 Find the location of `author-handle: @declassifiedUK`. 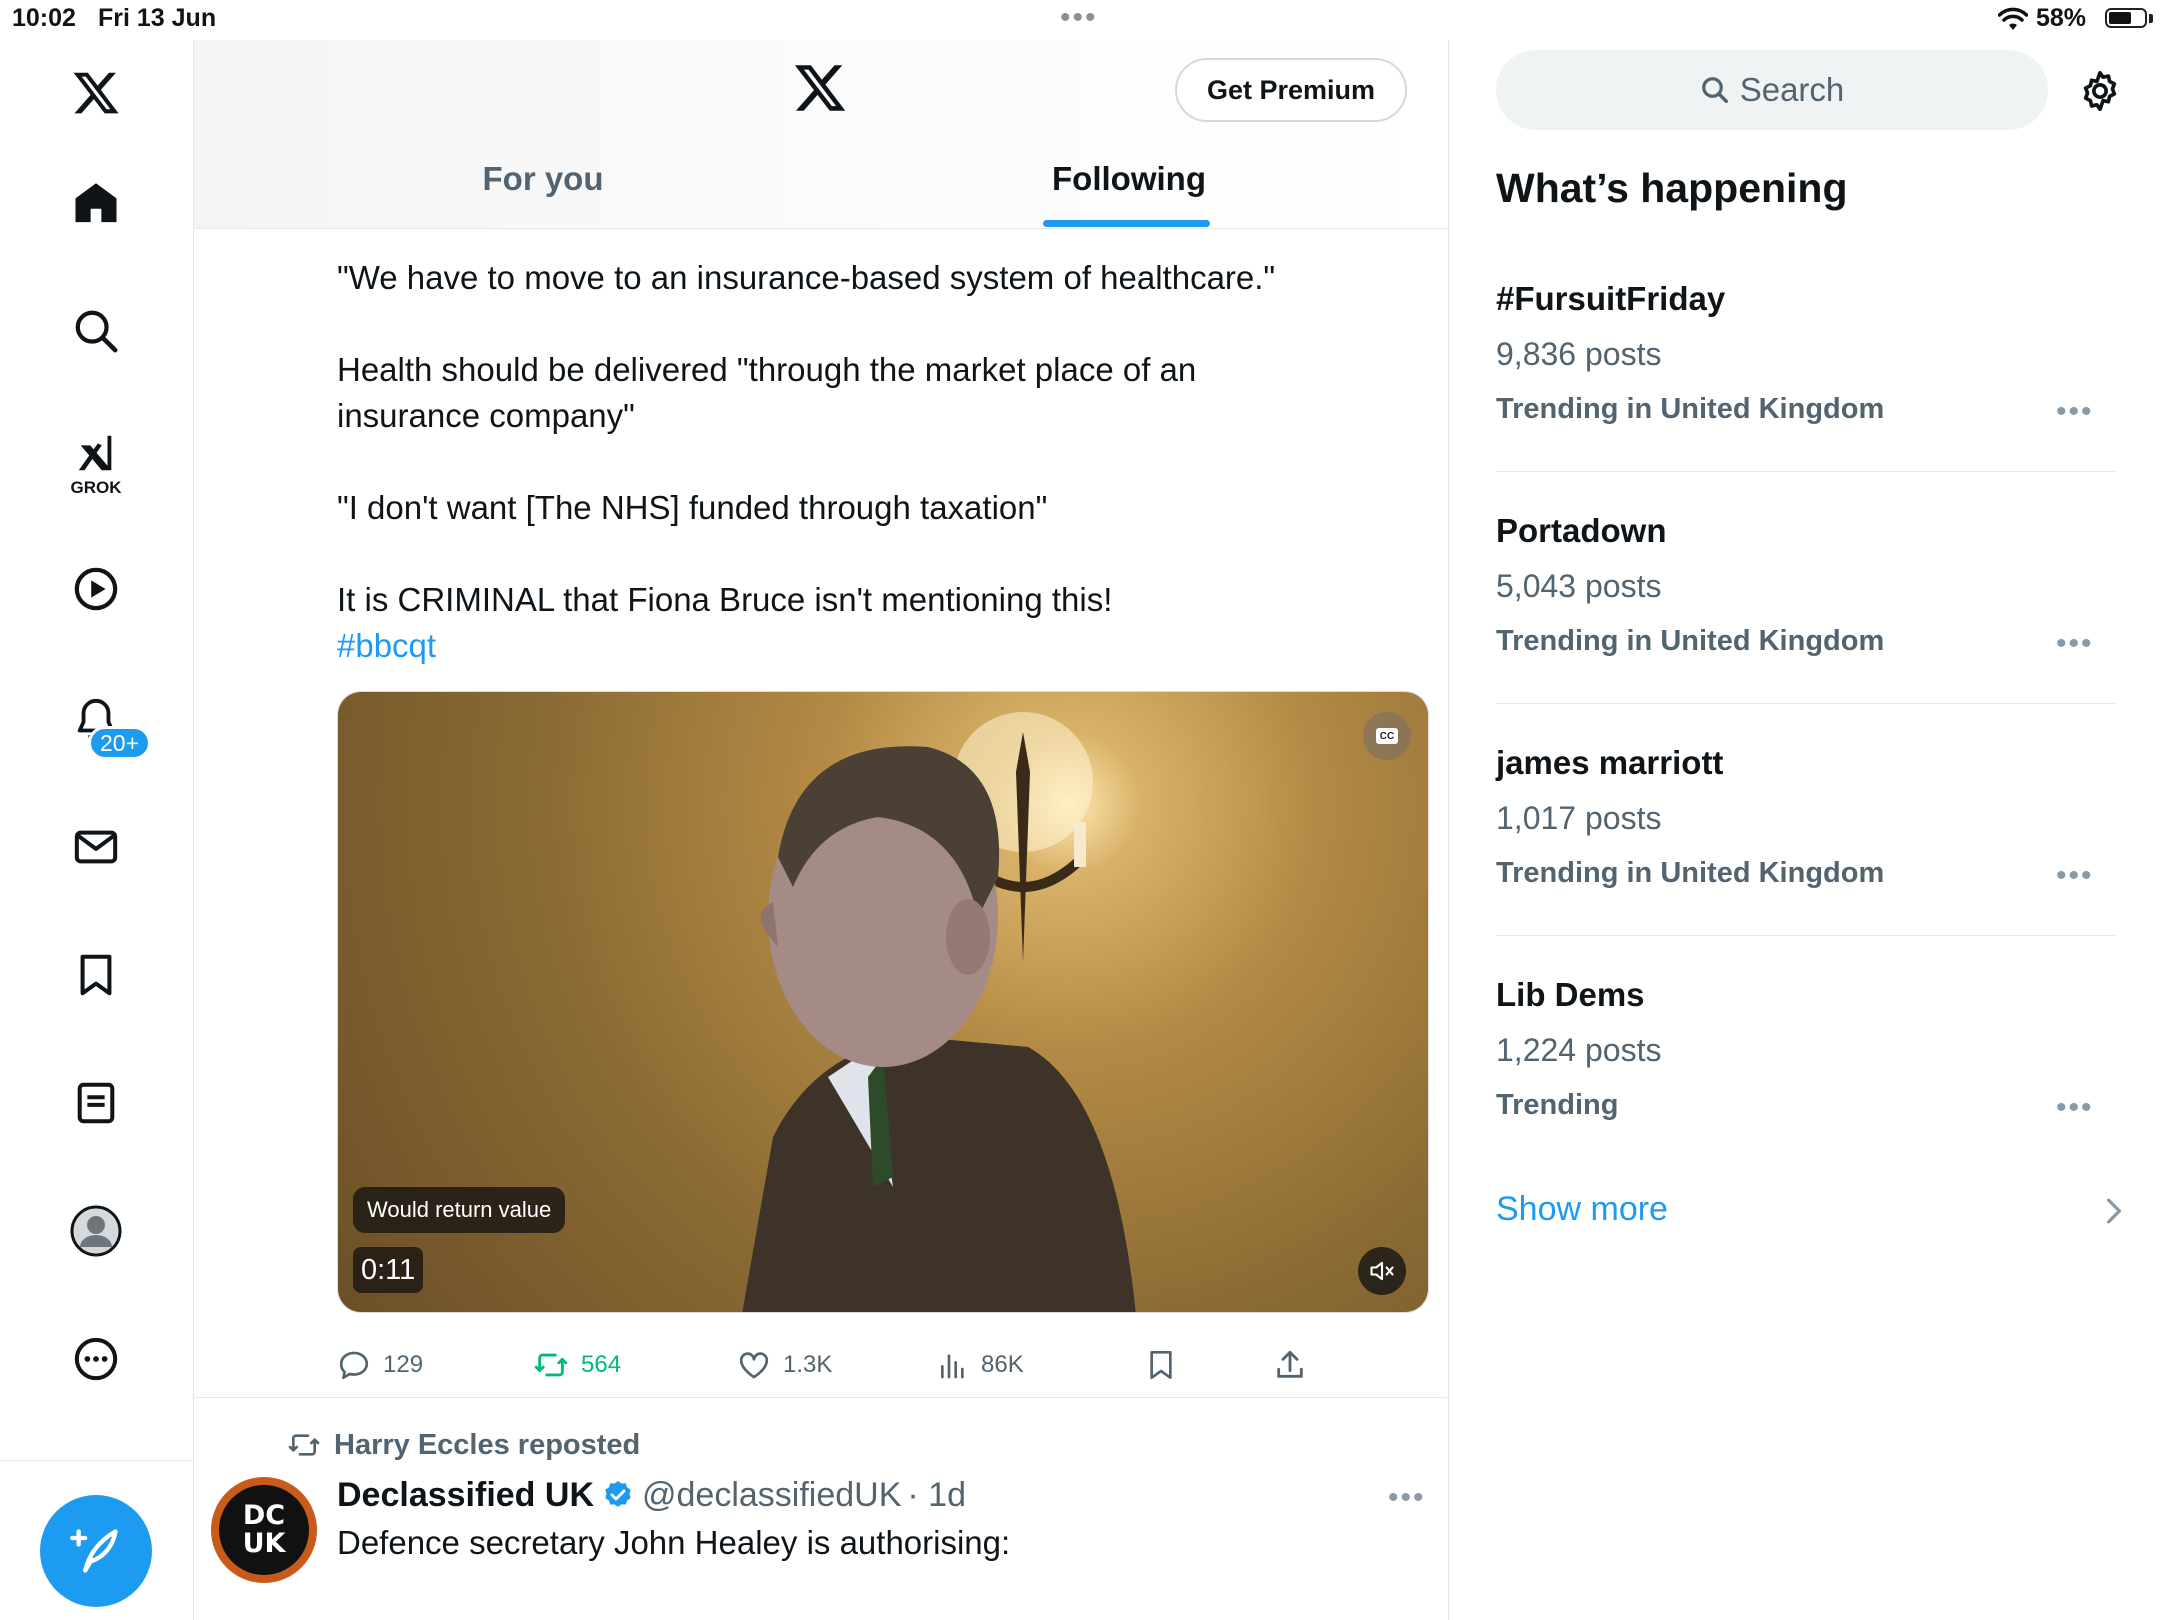

author-handle: @declassifiedUK is located at coordinates (771, 1495).